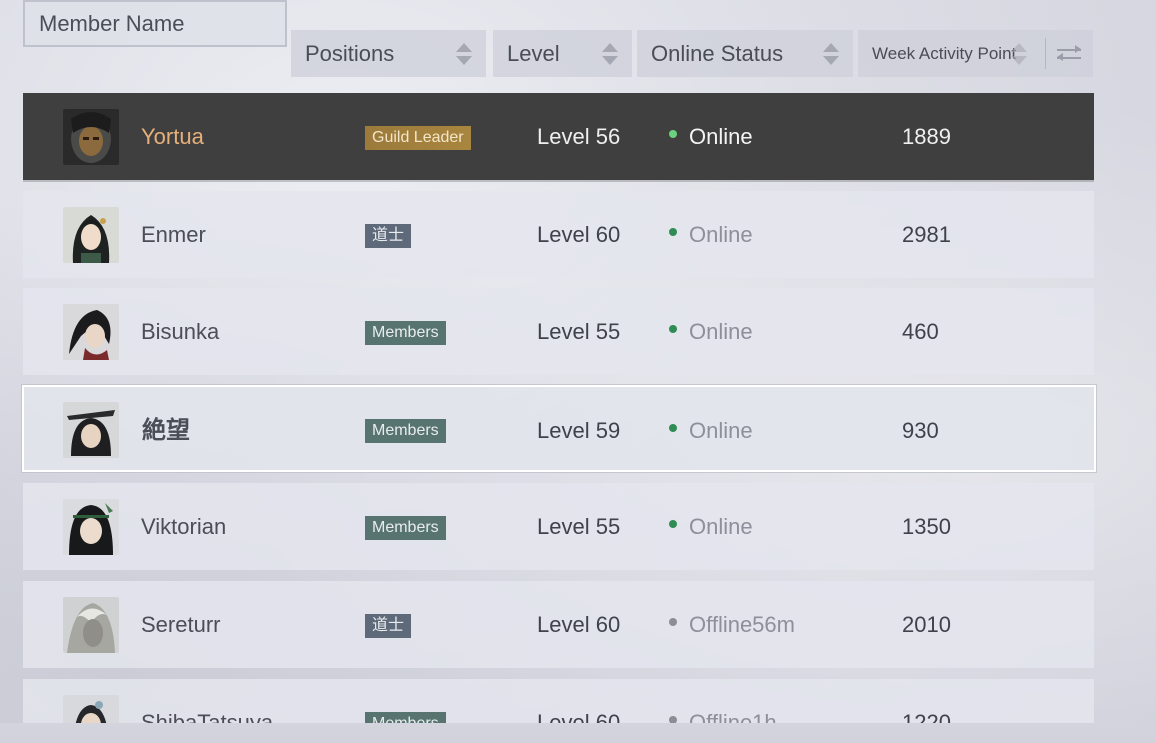 This screenshot has width=1156, height=743. What do you see at coordinates (920, 430) in the screenshot?
I see `activity-points: 930` at bounding box center [920, 430].